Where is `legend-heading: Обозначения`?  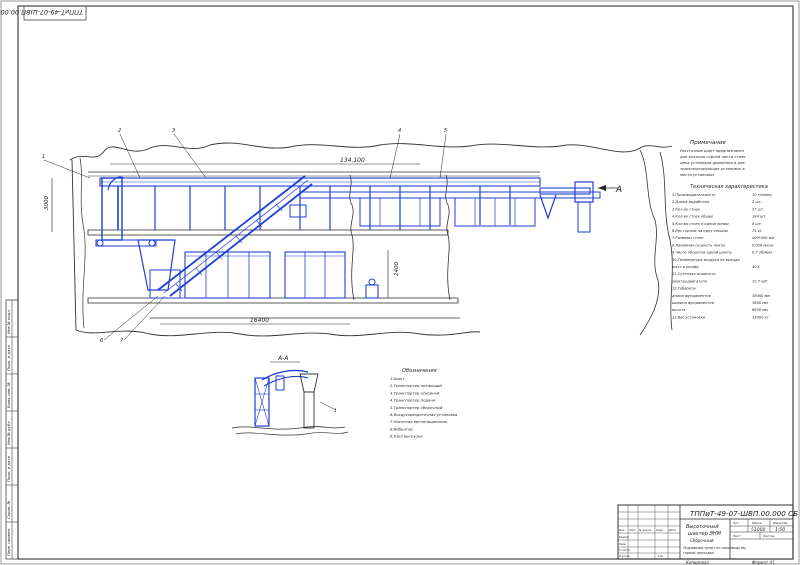 legend-heading: Обозначения is located at coordinates (419, 371).